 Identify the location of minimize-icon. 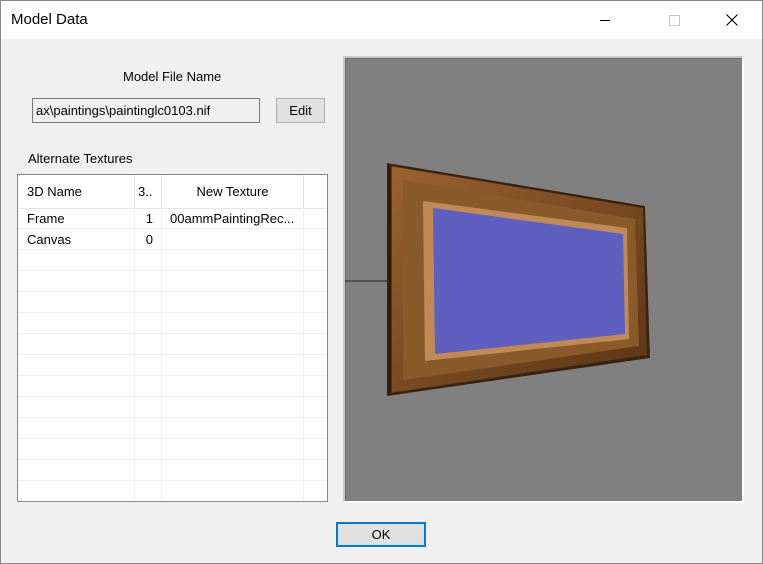
(605, 20).